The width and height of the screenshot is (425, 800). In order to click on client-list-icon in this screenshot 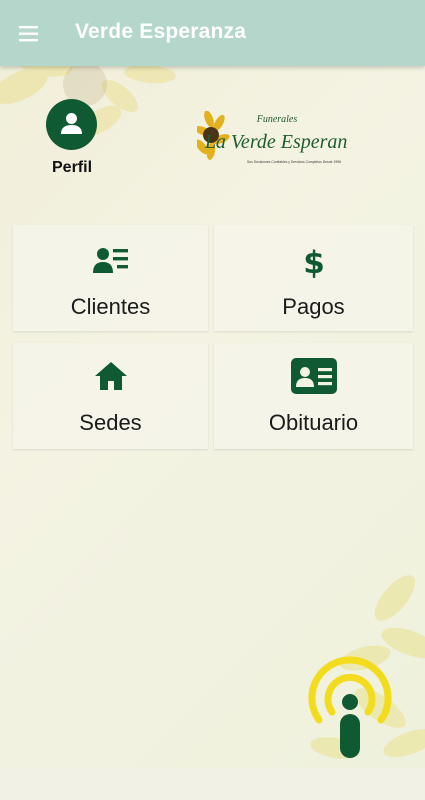, I will do `click(110, 260)`.